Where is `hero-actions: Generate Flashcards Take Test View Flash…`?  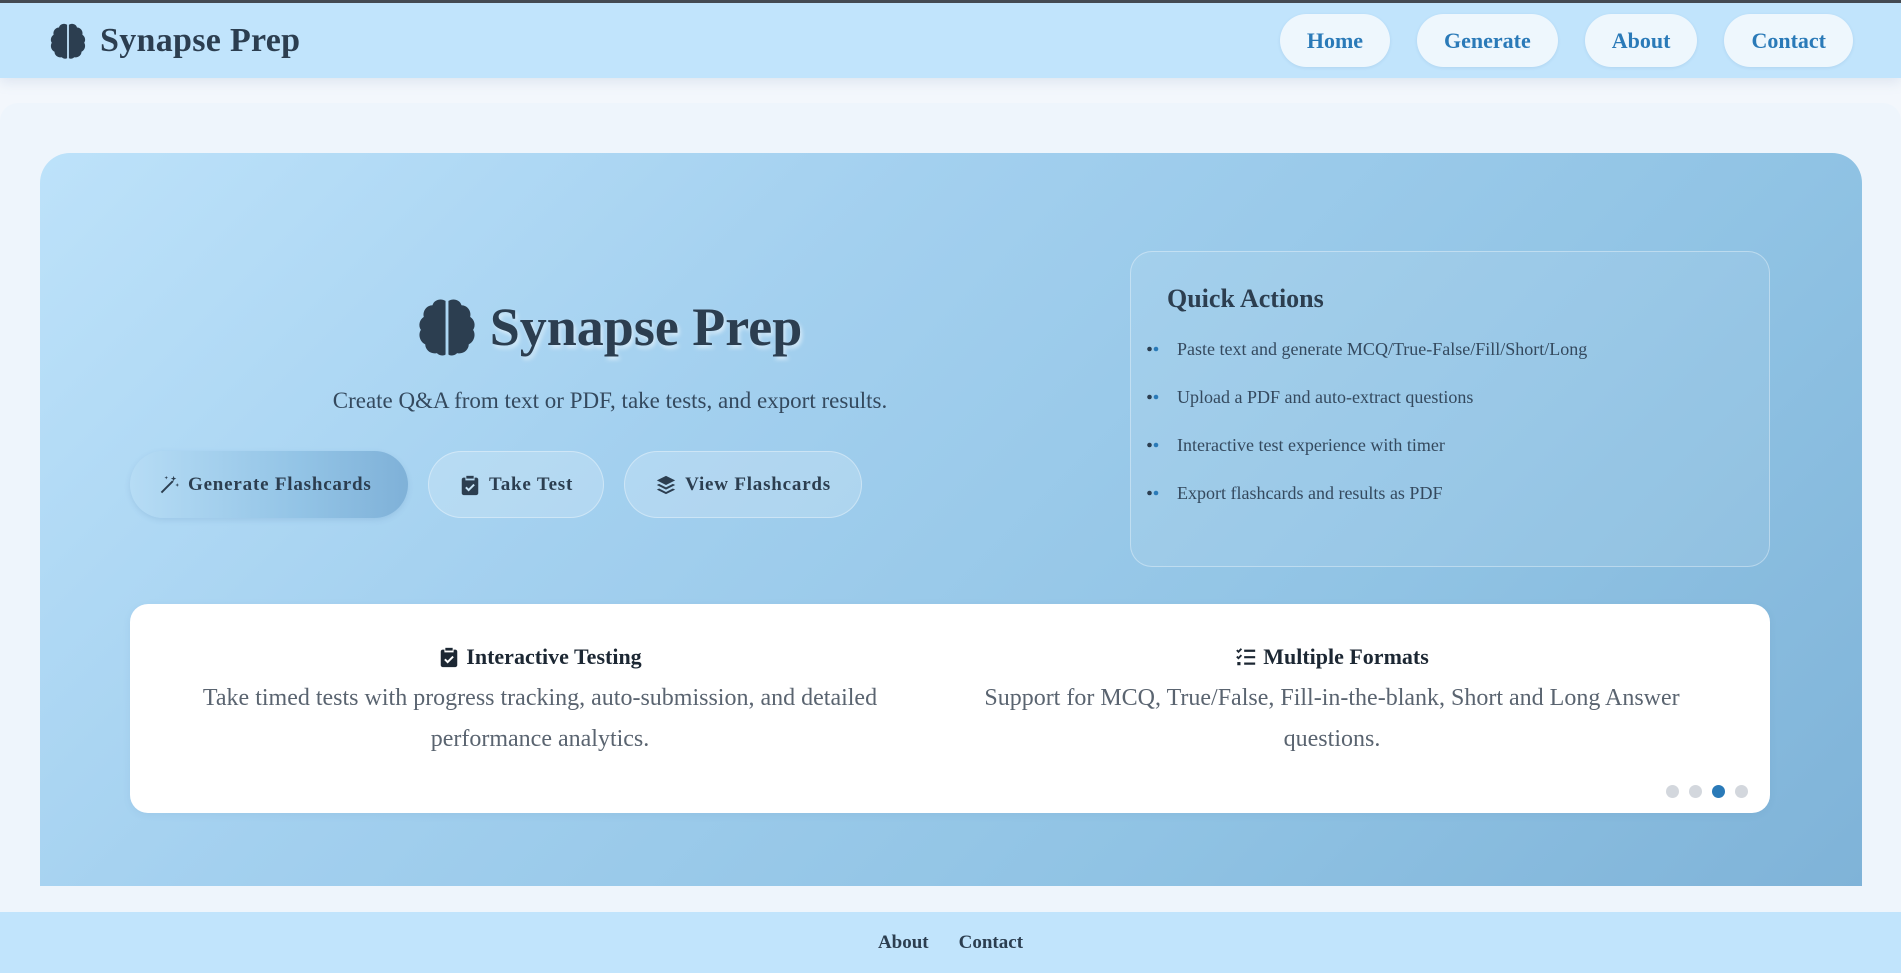 hero-actions: Generate Flashcards Take Test View Flash… is located at coordinates (496, 484).